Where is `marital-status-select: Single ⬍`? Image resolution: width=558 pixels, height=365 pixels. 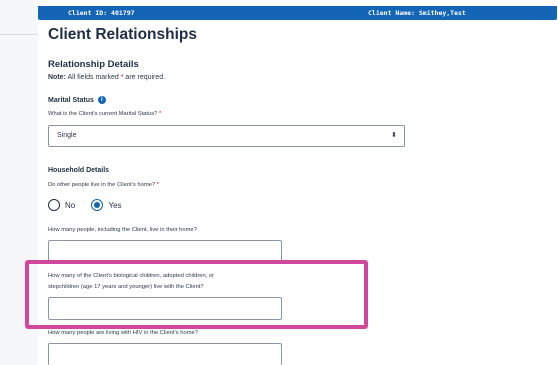 marital-status-select: Single ⬍ is located at coordinates (226, 136).